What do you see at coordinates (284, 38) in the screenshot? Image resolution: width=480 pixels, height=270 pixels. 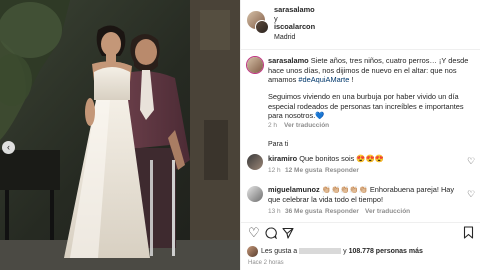 I see `location-link: Madrid` at bounding box center [284, 38].